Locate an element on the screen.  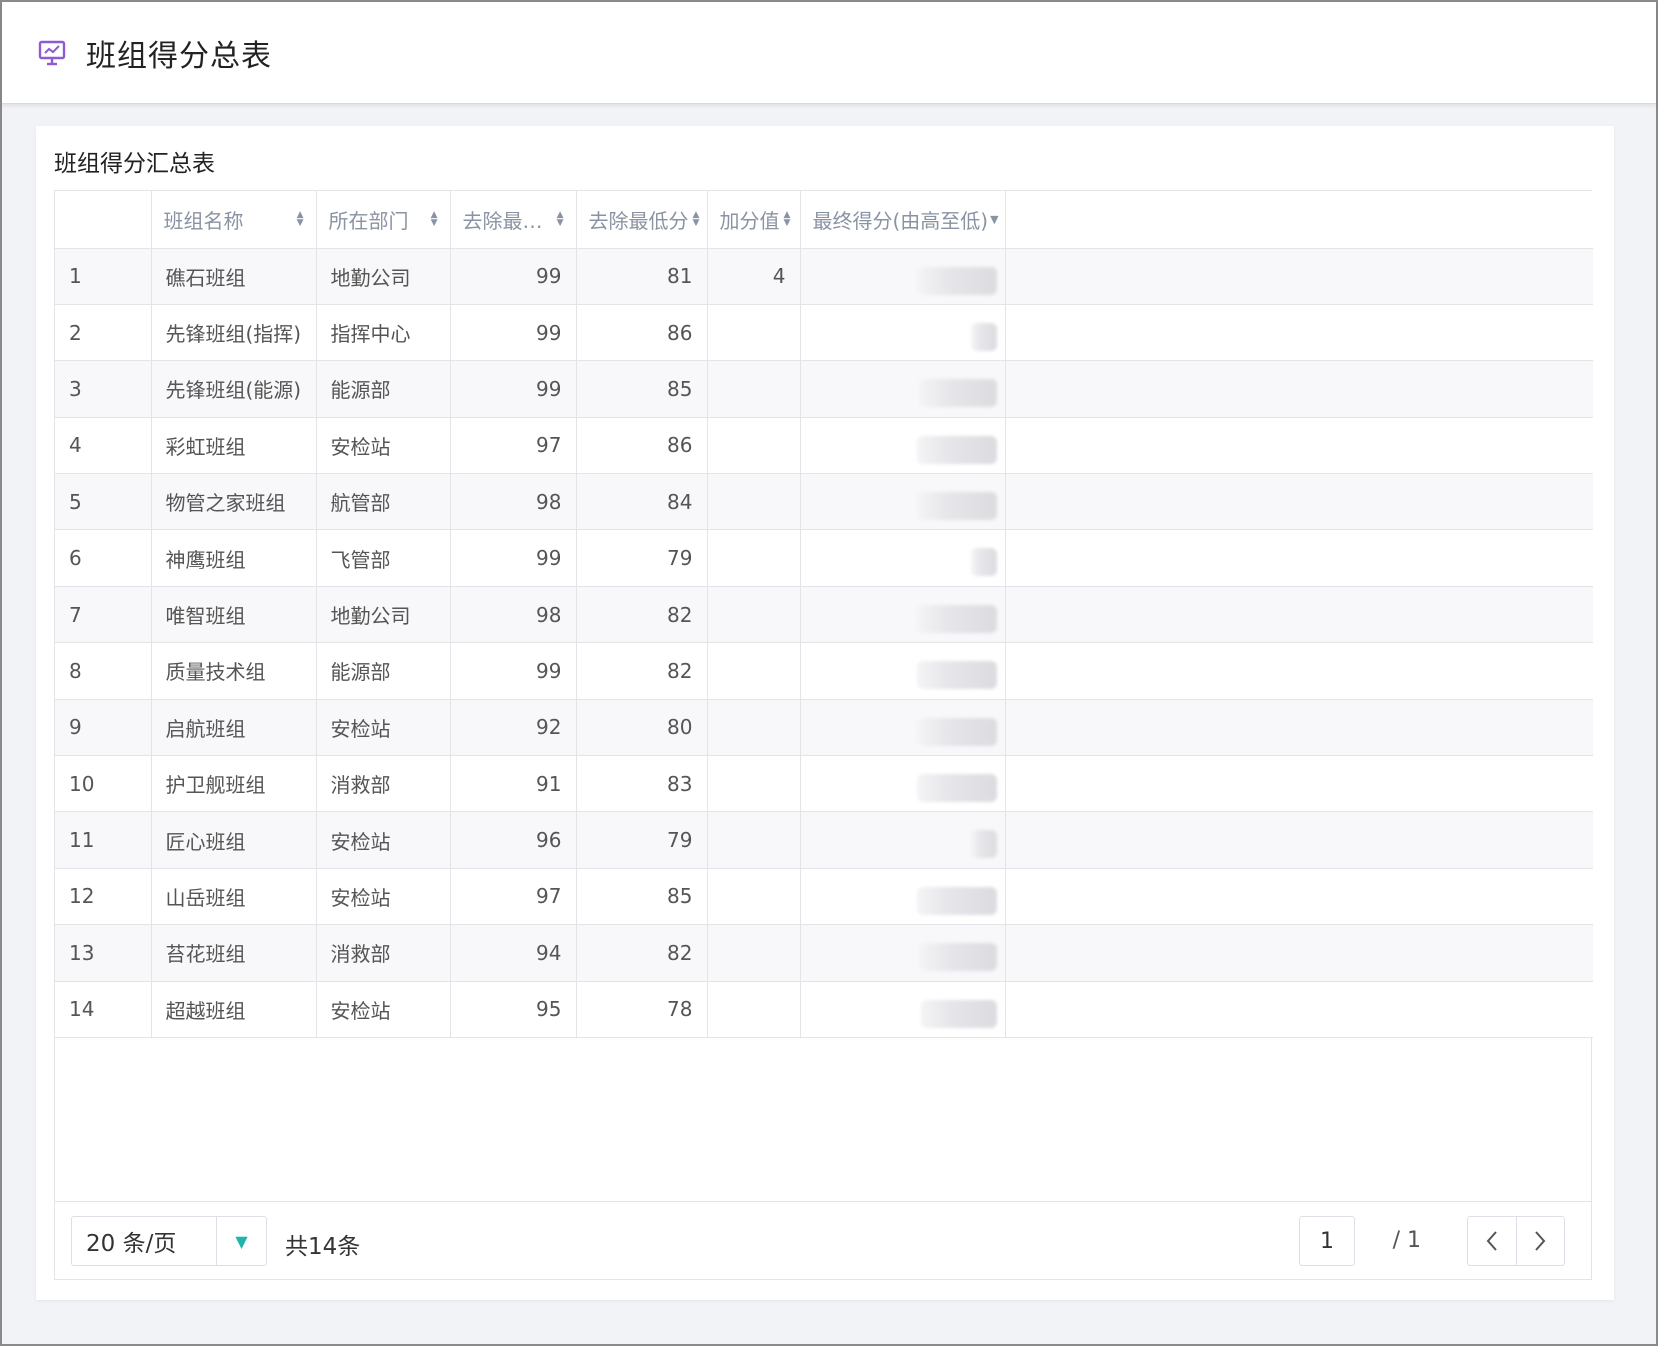
table-row: 12 山岳班组 安检站 97 85 is located at coordinates (824, 897).